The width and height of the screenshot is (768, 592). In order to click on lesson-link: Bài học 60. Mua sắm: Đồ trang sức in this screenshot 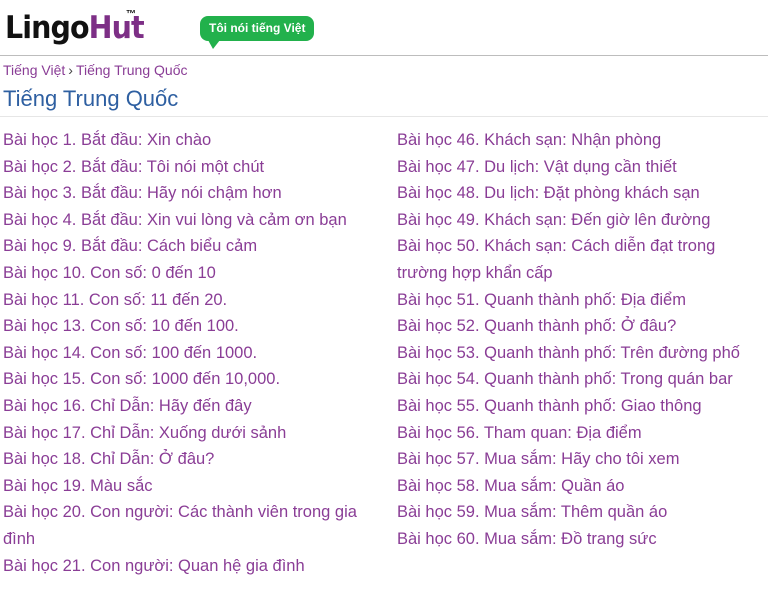, I will do `click(527, 539)`.